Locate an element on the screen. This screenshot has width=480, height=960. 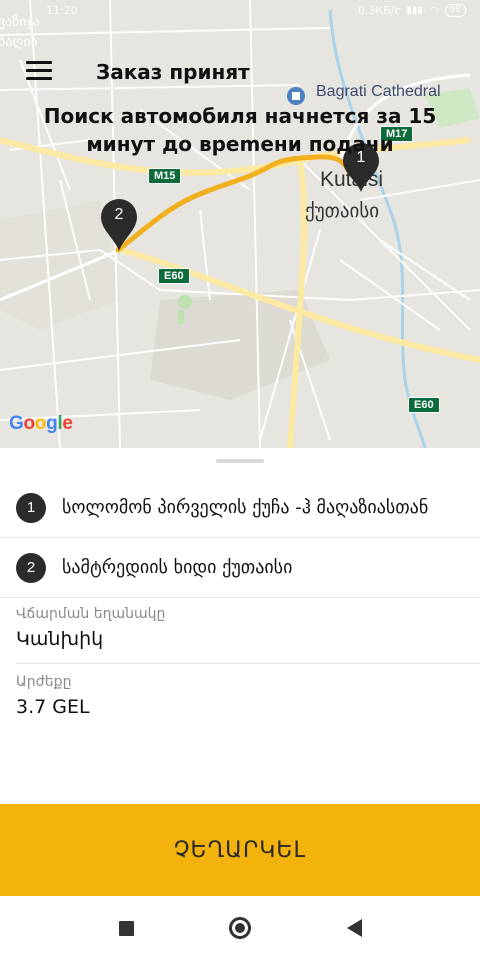
divider is located at coordinates (248, 663).